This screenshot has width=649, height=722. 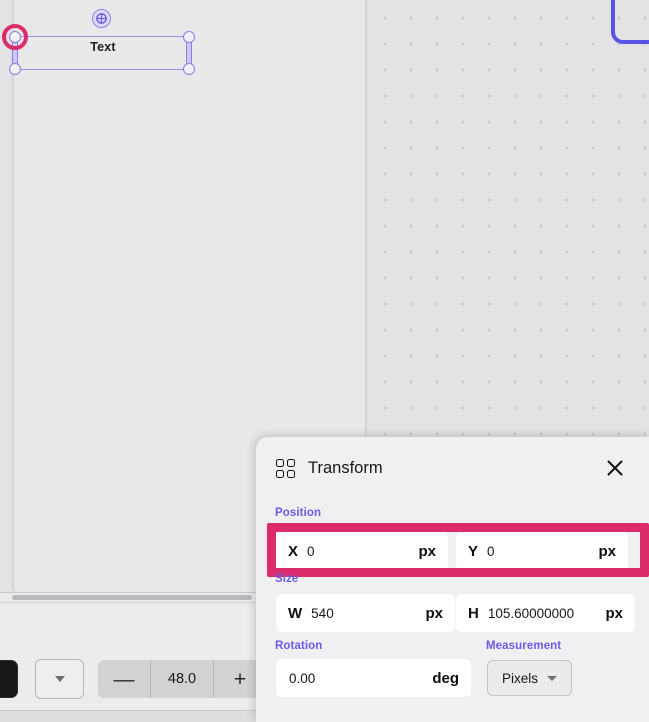 I want to click on position-y-value: 0, so click(x=542, y=551).